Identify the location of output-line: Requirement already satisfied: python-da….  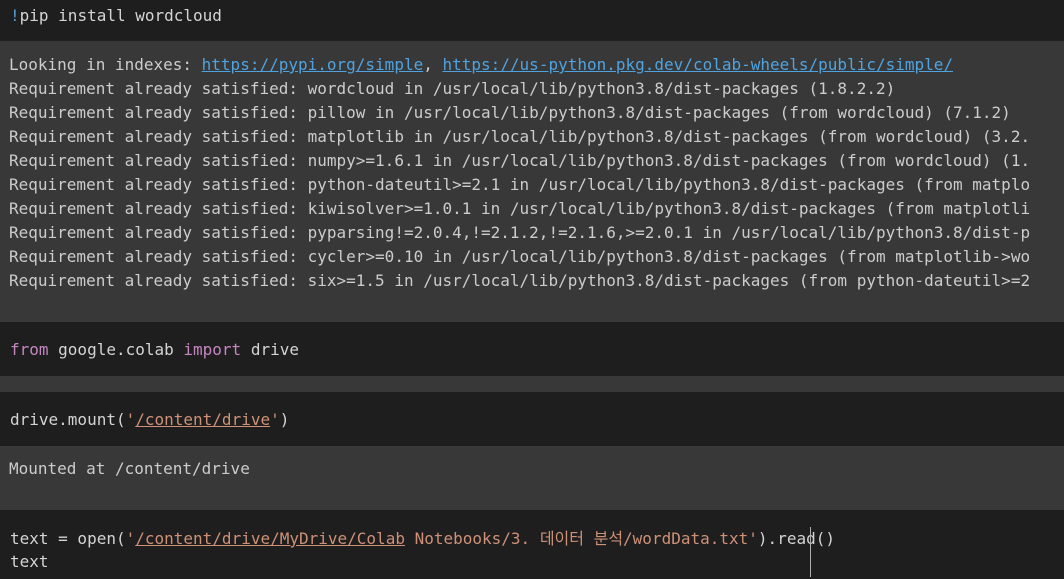
(520, 184).